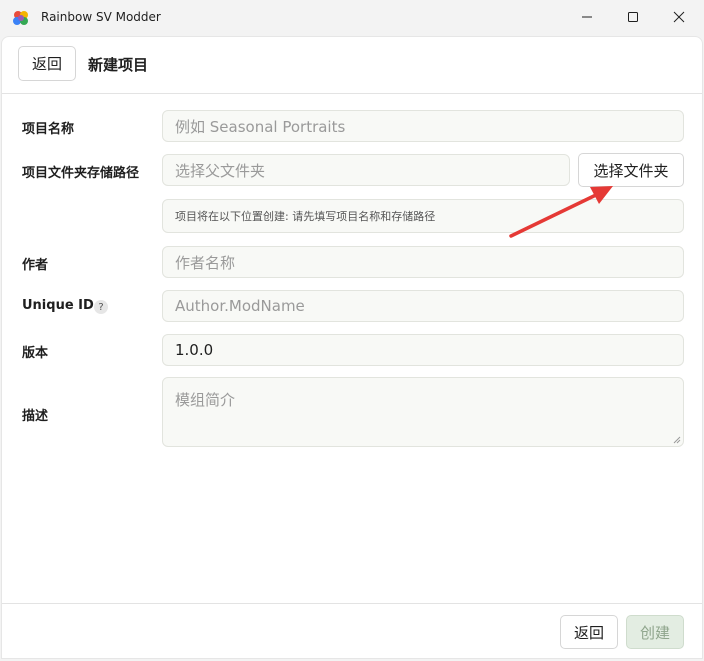  What do you see at coordinates (101, 307) in the screenshot?
I see `help-icon: ?` at bounding box center [101, 307].